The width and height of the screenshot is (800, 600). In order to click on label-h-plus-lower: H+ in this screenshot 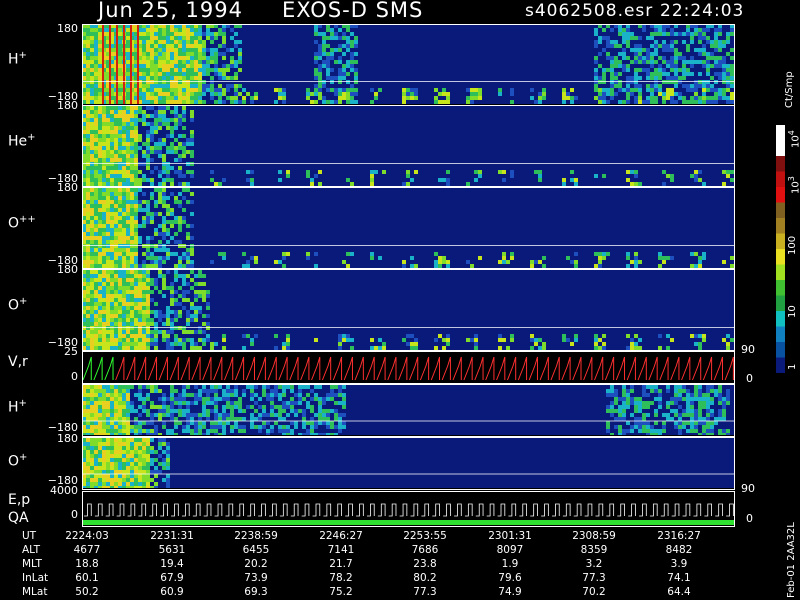, I will do `click(17, 407)`.